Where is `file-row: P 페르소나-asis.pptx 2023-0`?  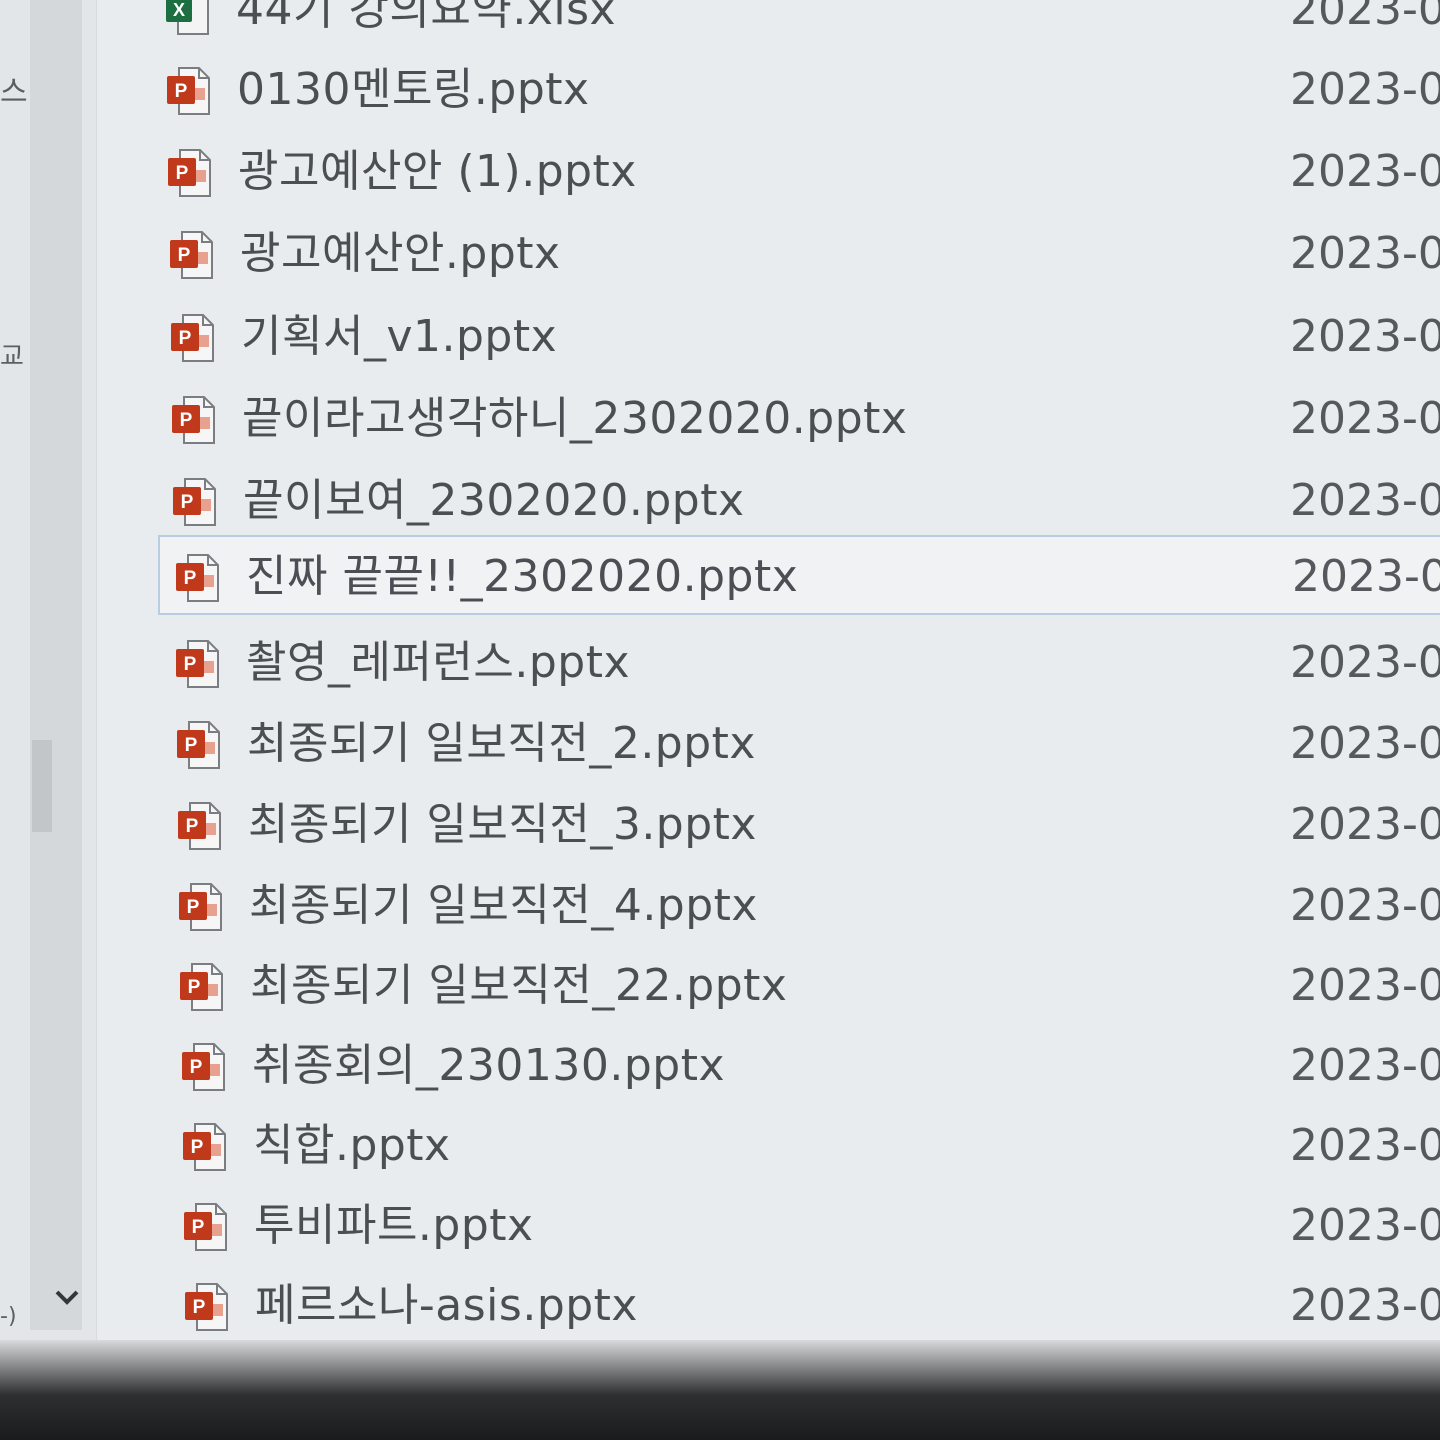
file-row: P 페르소나-asis.pptx 2023-0 is located at coordinates (804, 1306).